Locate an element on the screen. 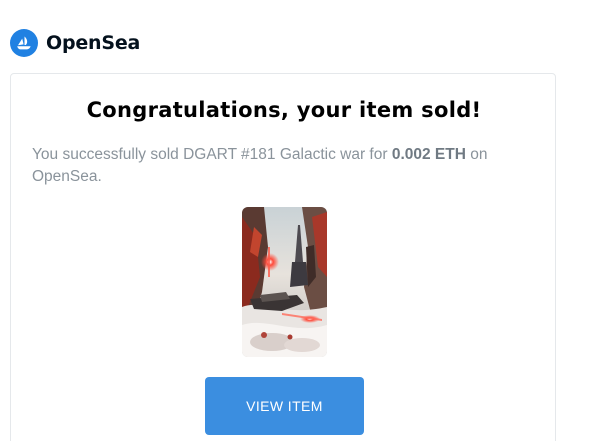 This screenshot has height=441, width=597. view-item-button: VIEW ITEM is located at coordinates (284, 406).